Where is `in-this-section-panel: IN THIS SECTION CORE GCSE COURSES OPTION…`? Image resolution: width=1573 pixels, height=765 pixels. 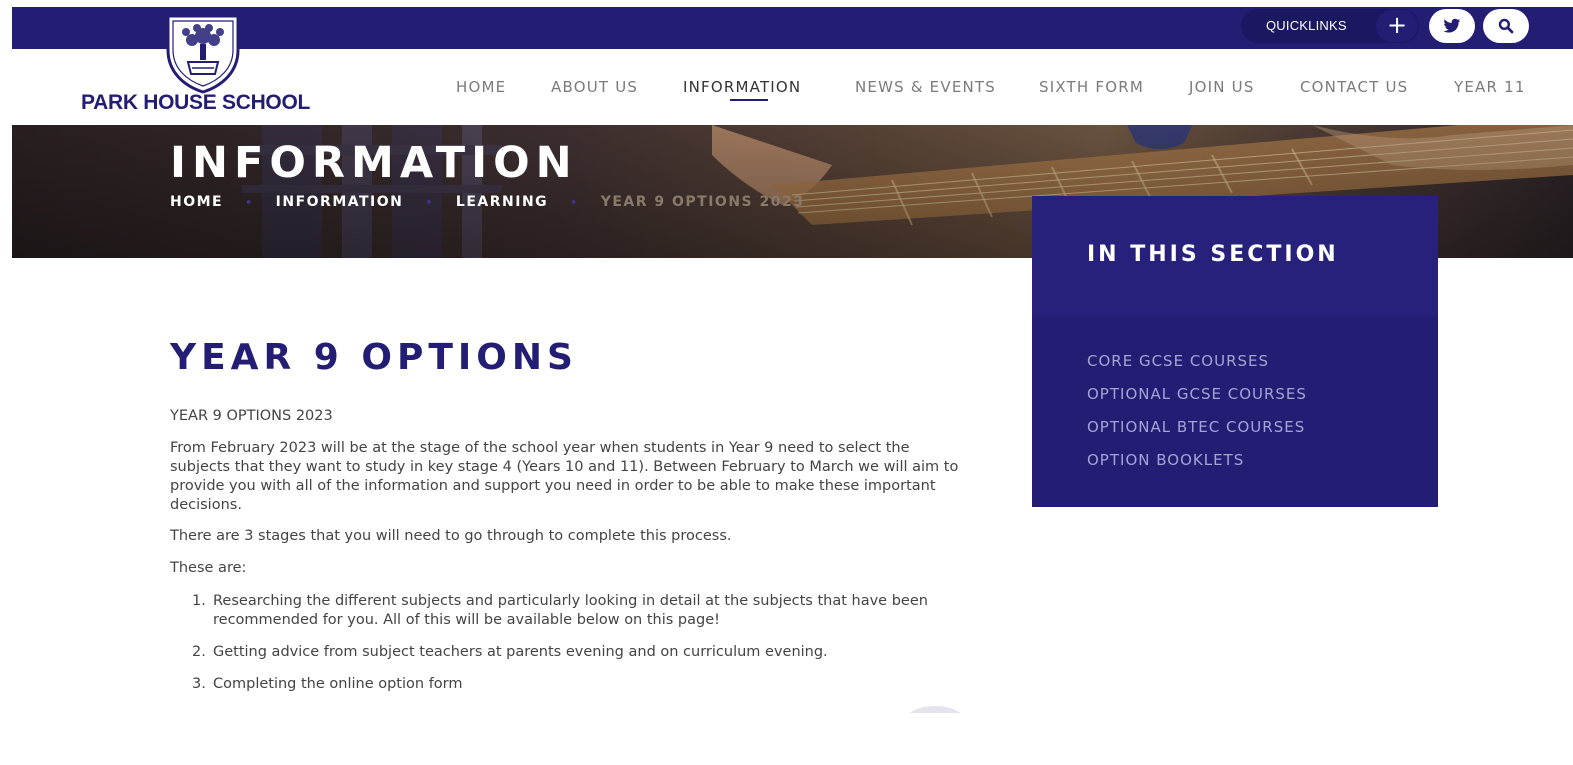 in-this-section-panel: IN THIS SECTION CORE GCSE COURSES OPTION… is located at coordinates (1235, 351).